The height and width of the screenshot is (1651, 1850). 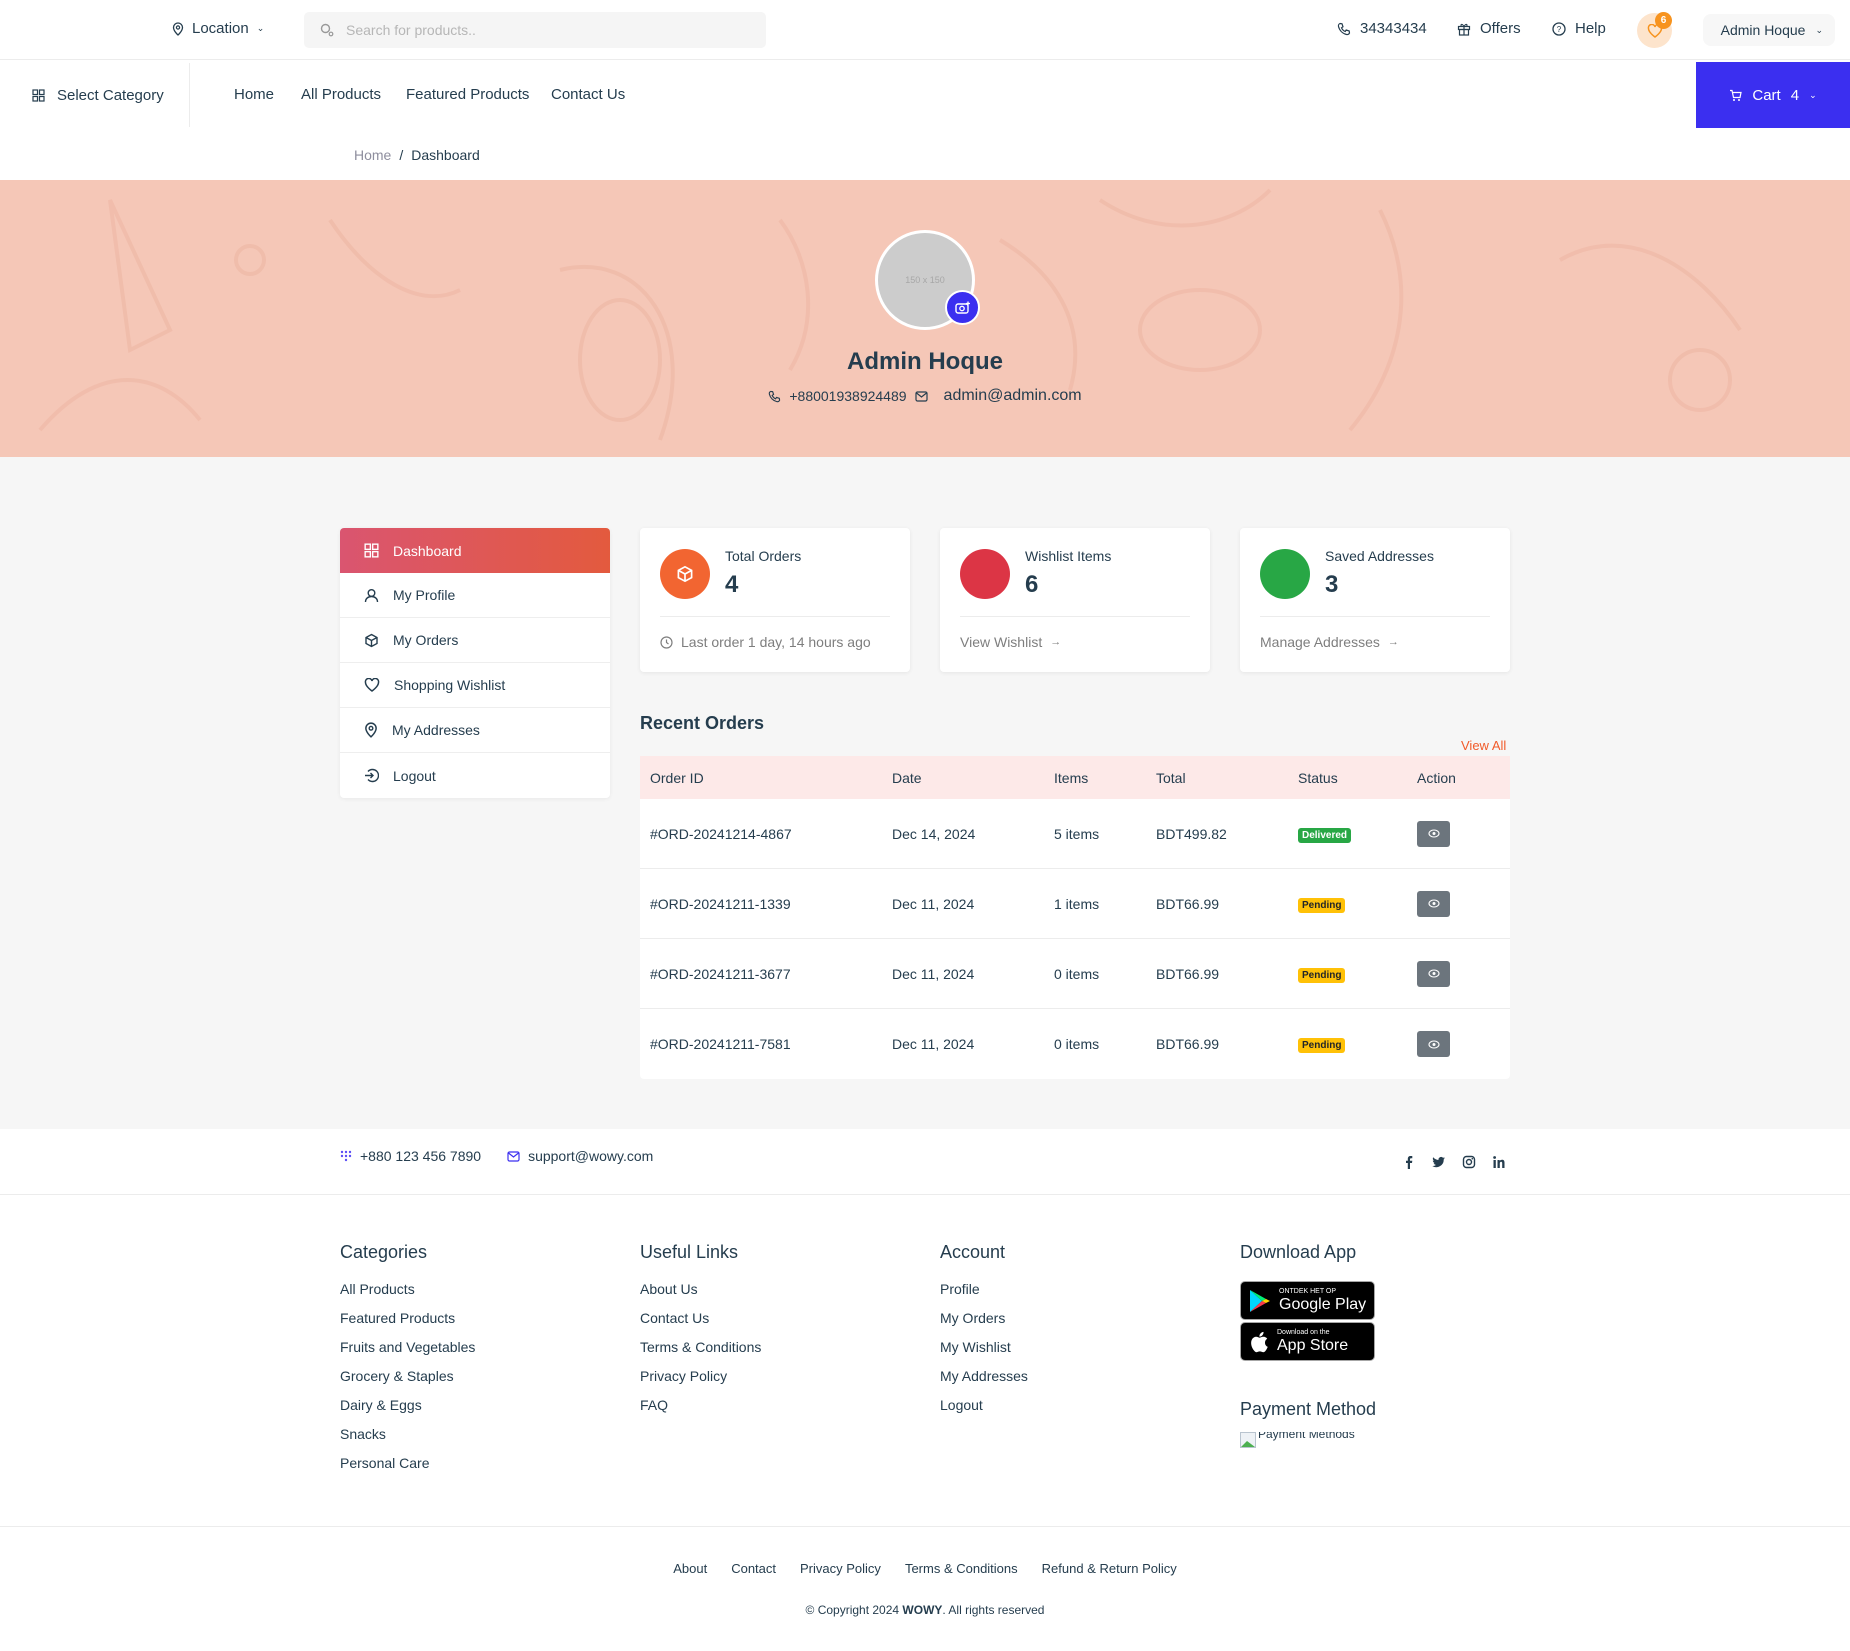 I want to click on select-category-button: Select Category, so click(x=98, y=95).